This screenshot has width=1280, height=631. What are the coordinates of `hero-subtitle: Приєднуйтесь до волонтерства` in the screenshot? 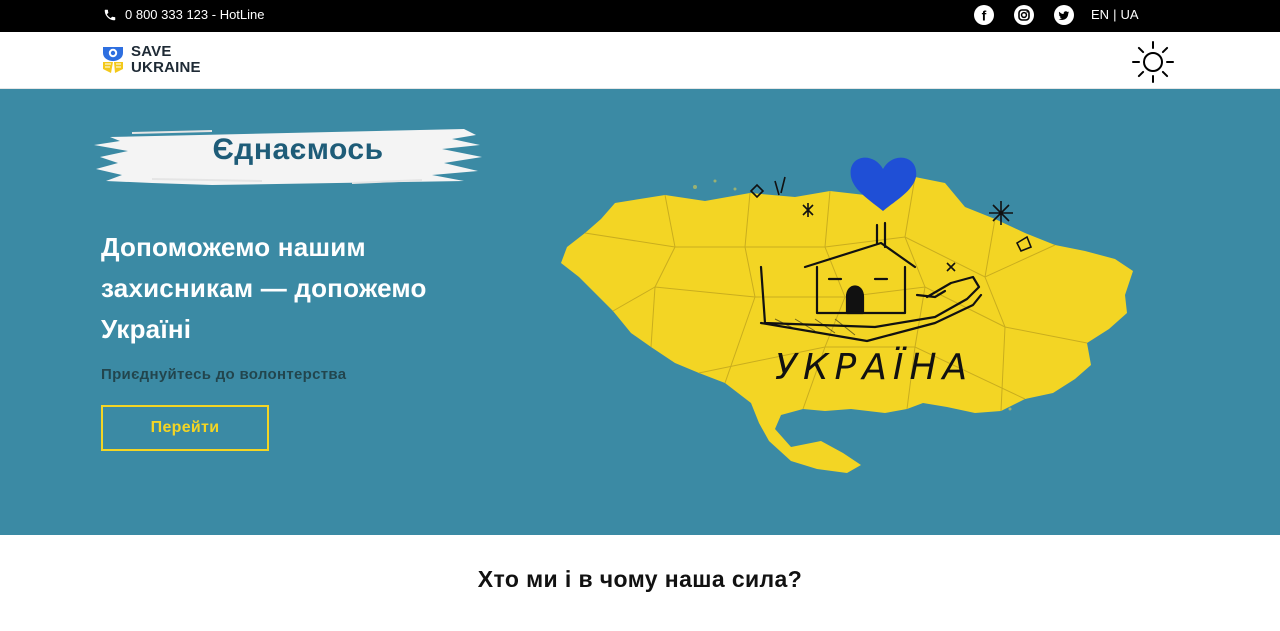 It's located at (224, 374).